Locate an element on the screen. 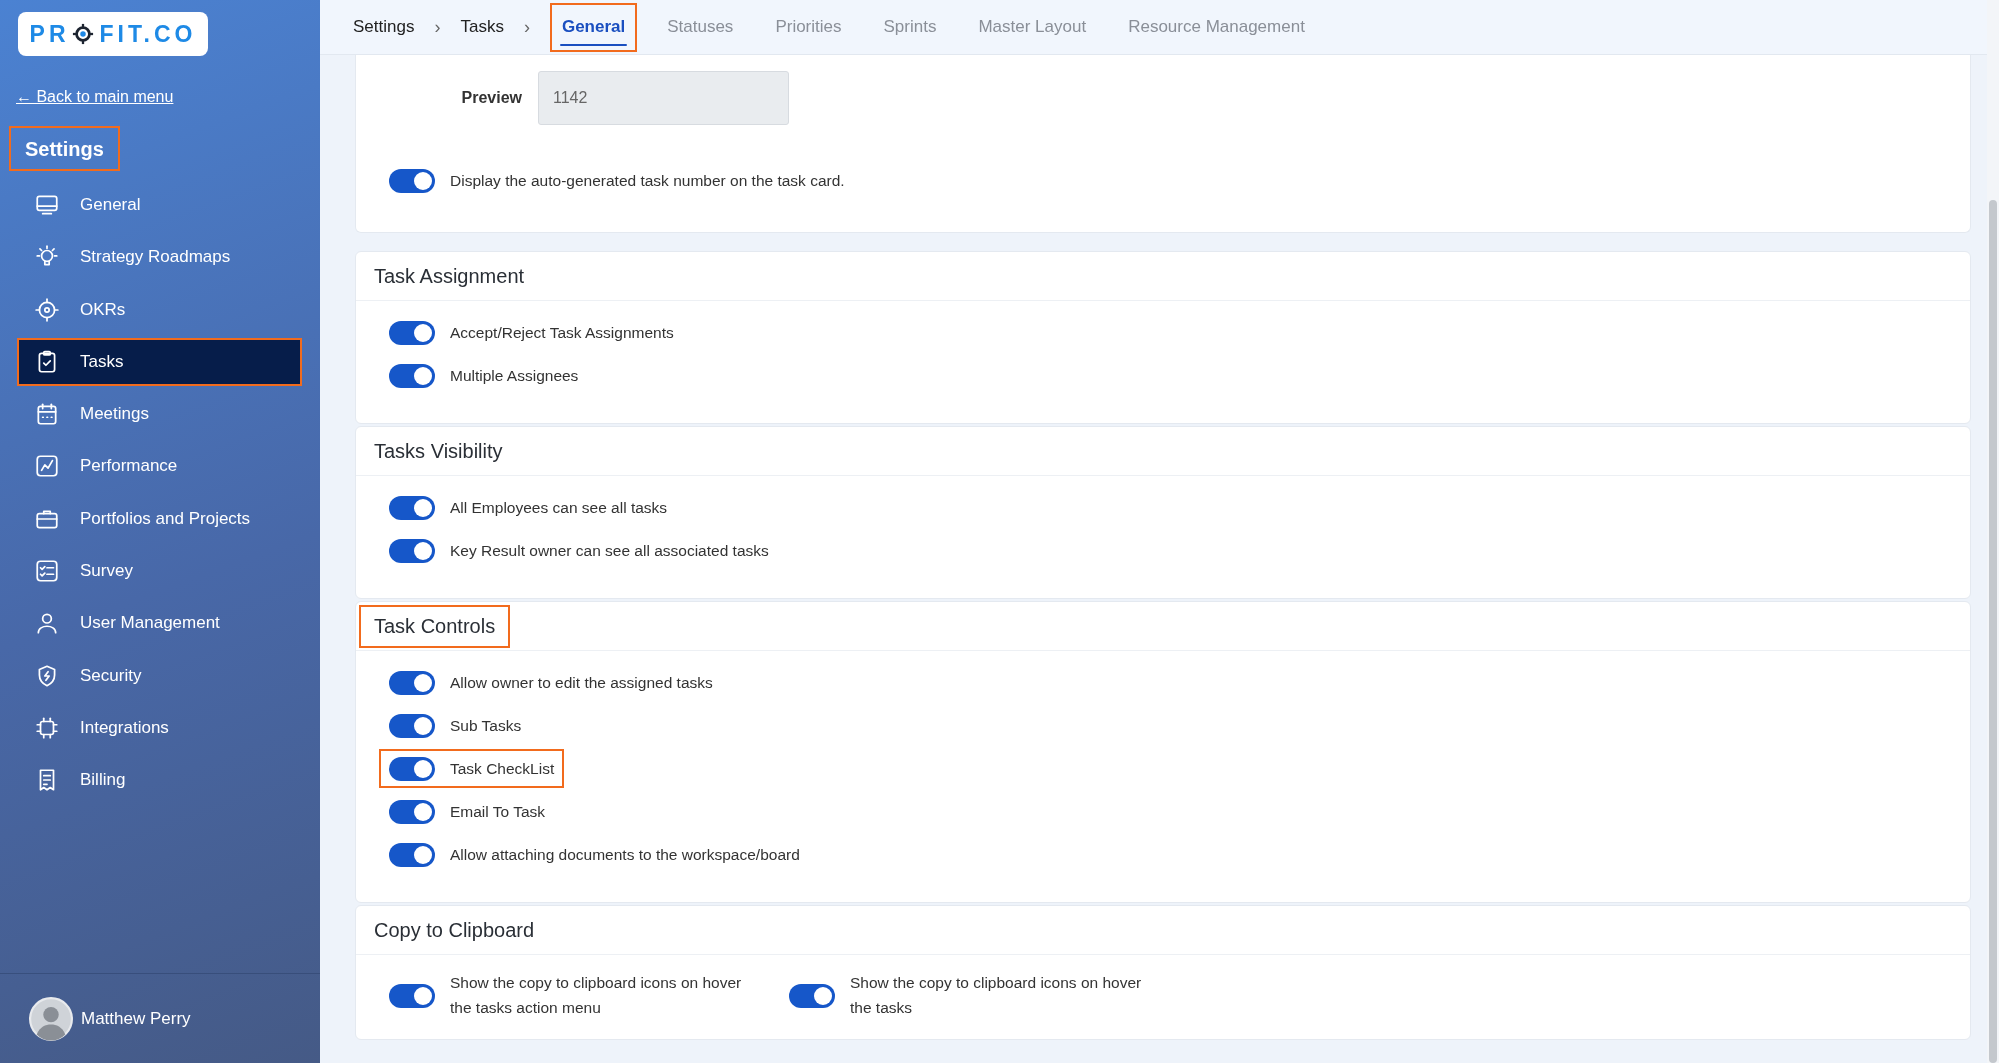 The image size is (1999, 1063). sidebar-item: Billing is located at coordinates (159, 780).